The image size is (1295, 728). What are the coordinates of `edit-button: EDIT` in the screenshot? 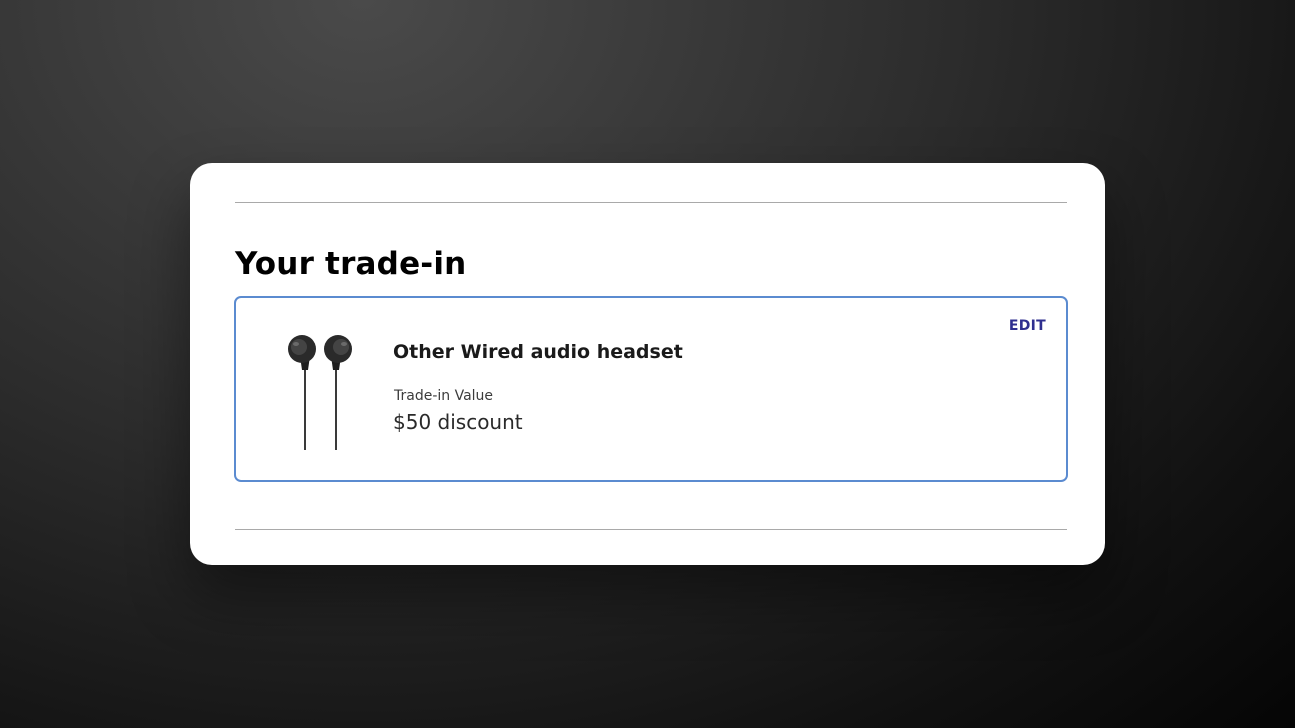 It's located at (1027, 326).